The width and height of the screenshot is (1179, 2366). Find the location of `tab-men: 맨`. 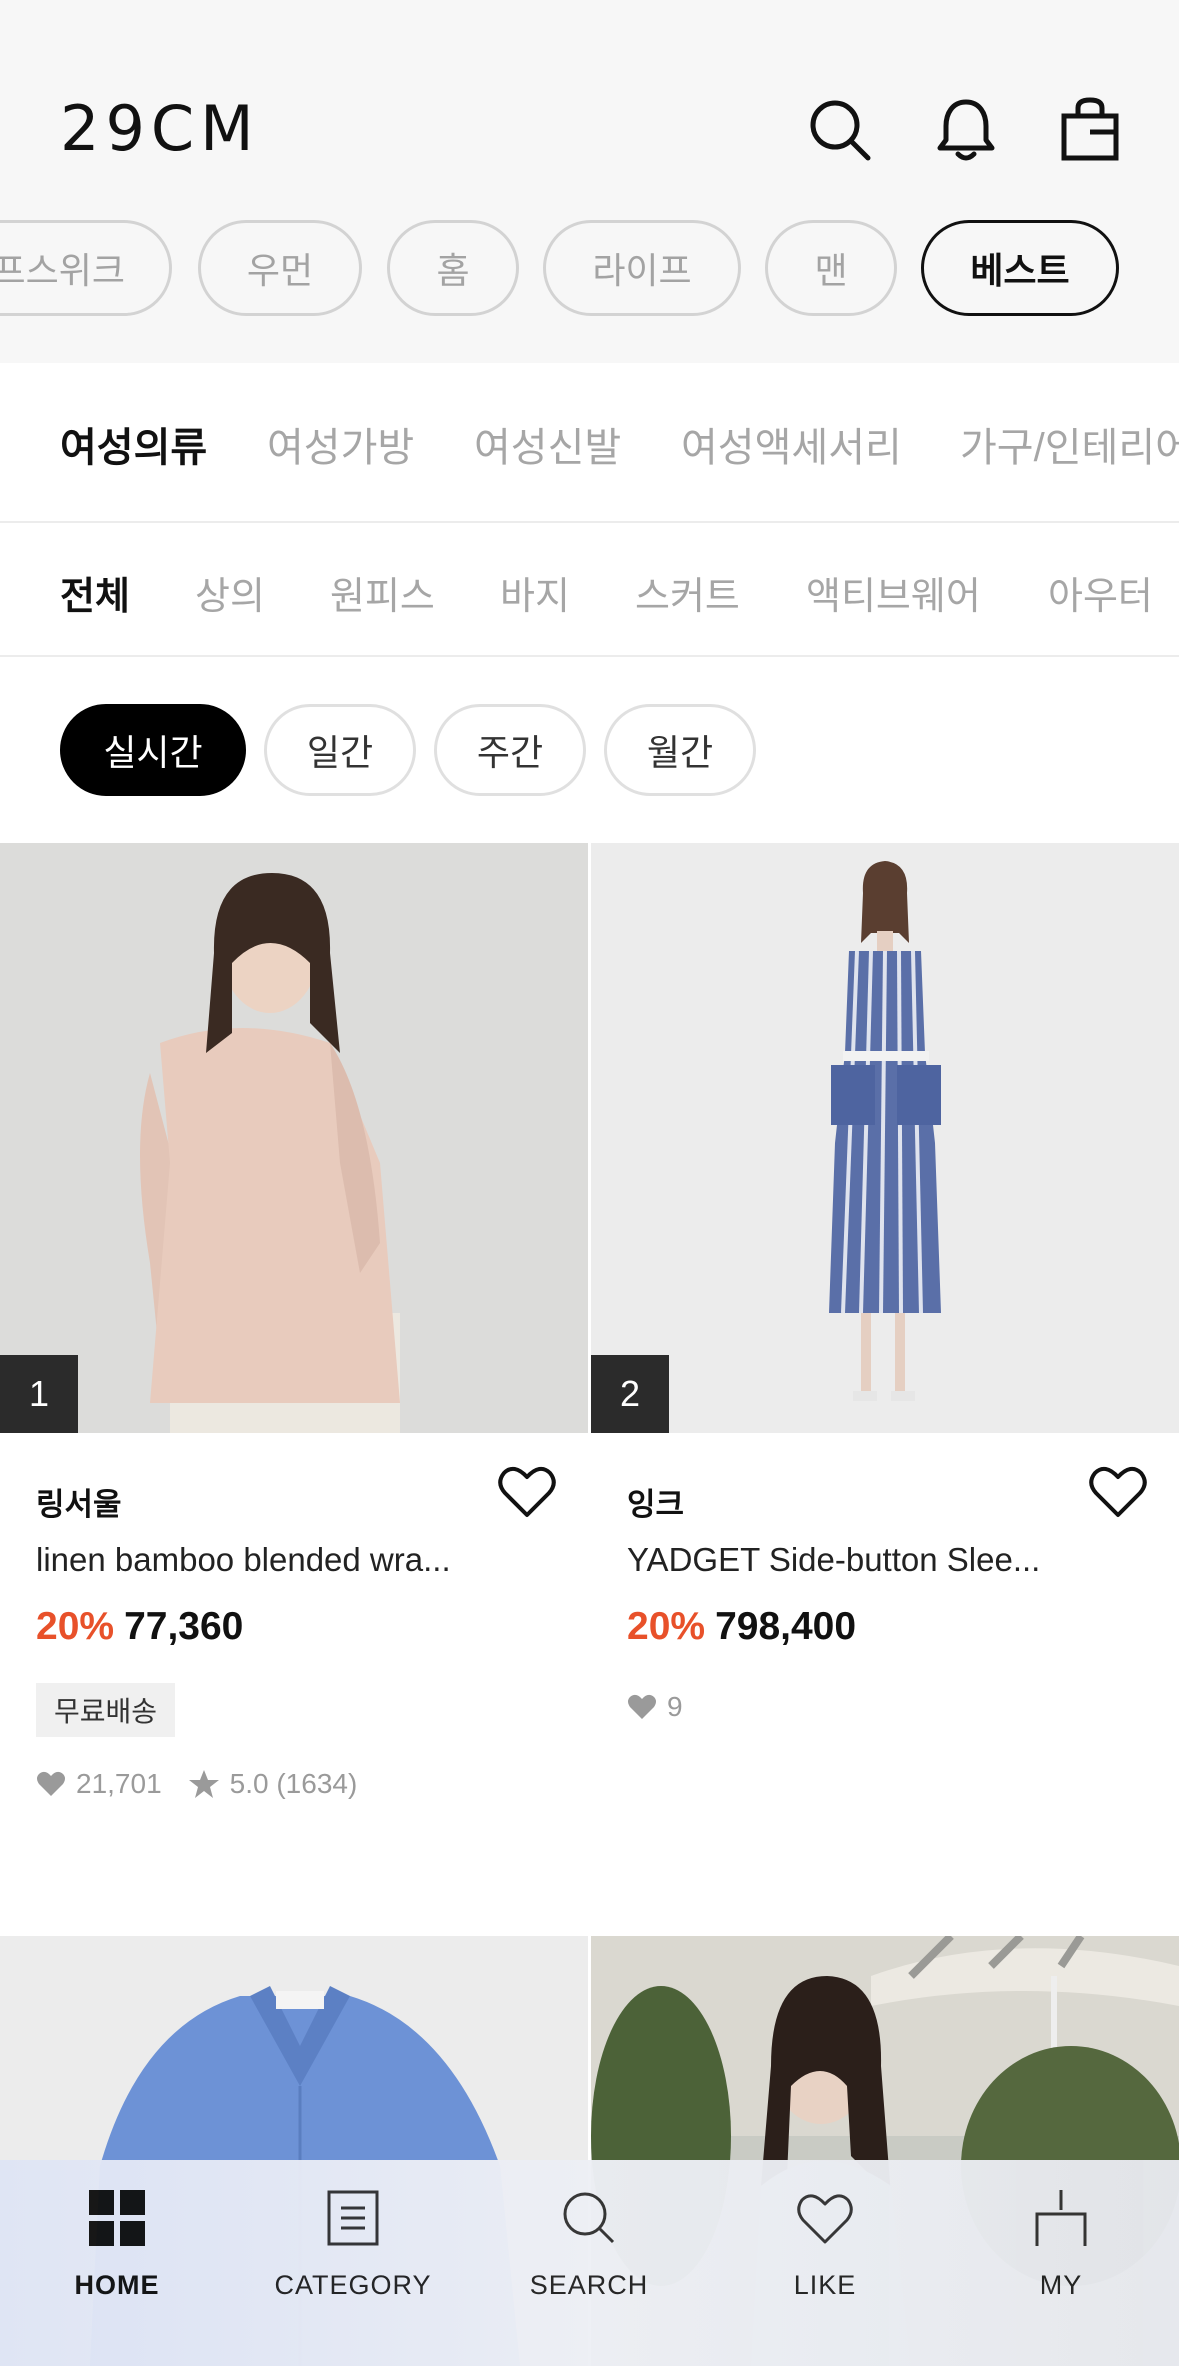

tab-men: 맨 is located at coordinates (831, 268).